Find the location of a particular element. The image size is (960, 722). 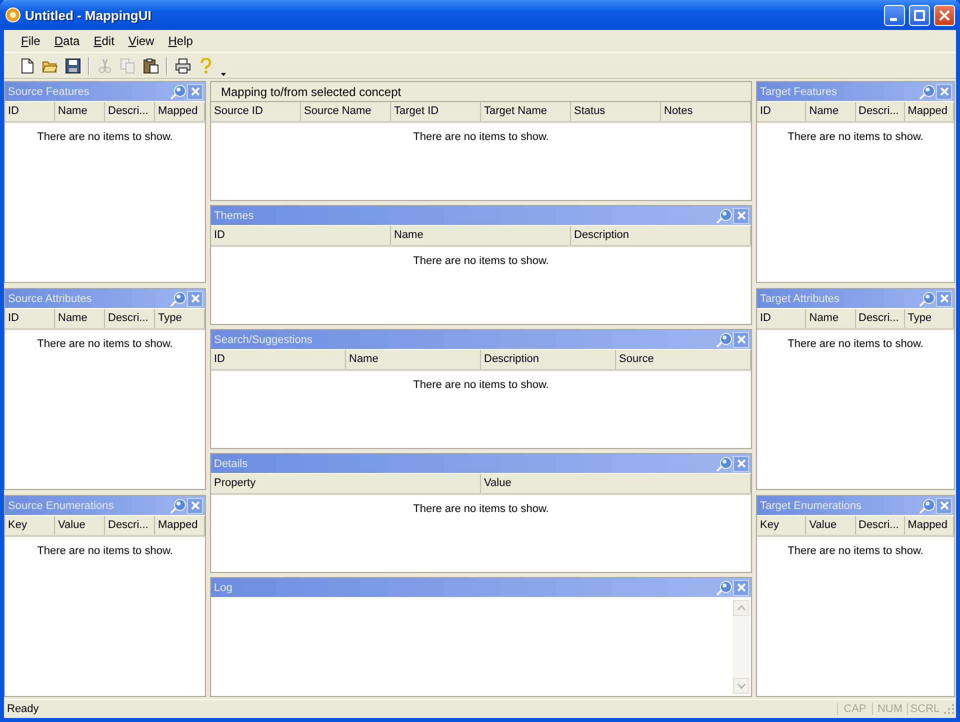

menu-item: File is located at coordinates (31, 41).